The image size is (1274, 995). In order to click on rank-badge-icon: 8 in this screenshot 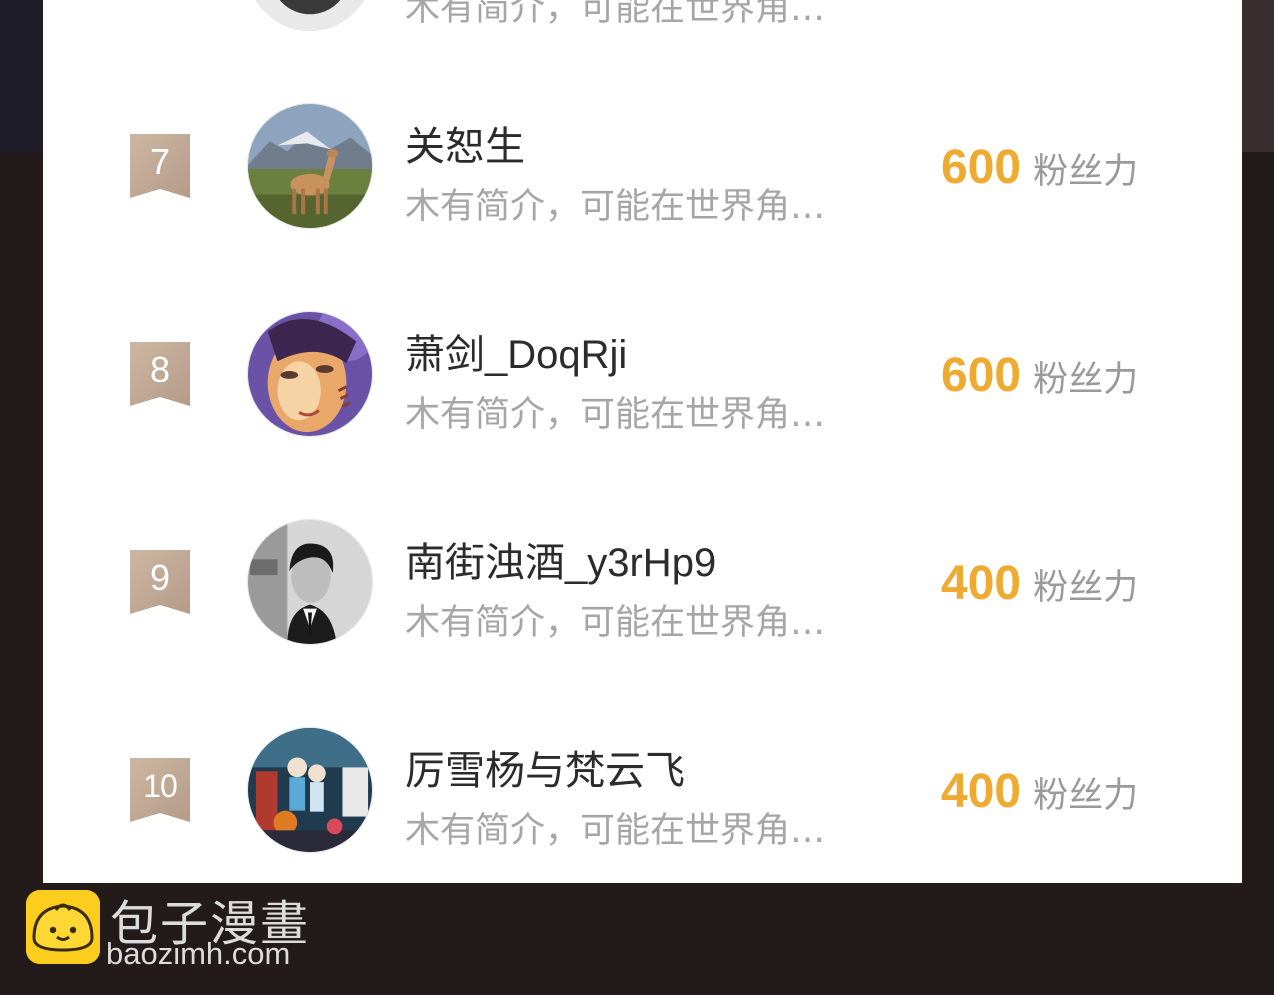, I will do `click(160, 374)`.